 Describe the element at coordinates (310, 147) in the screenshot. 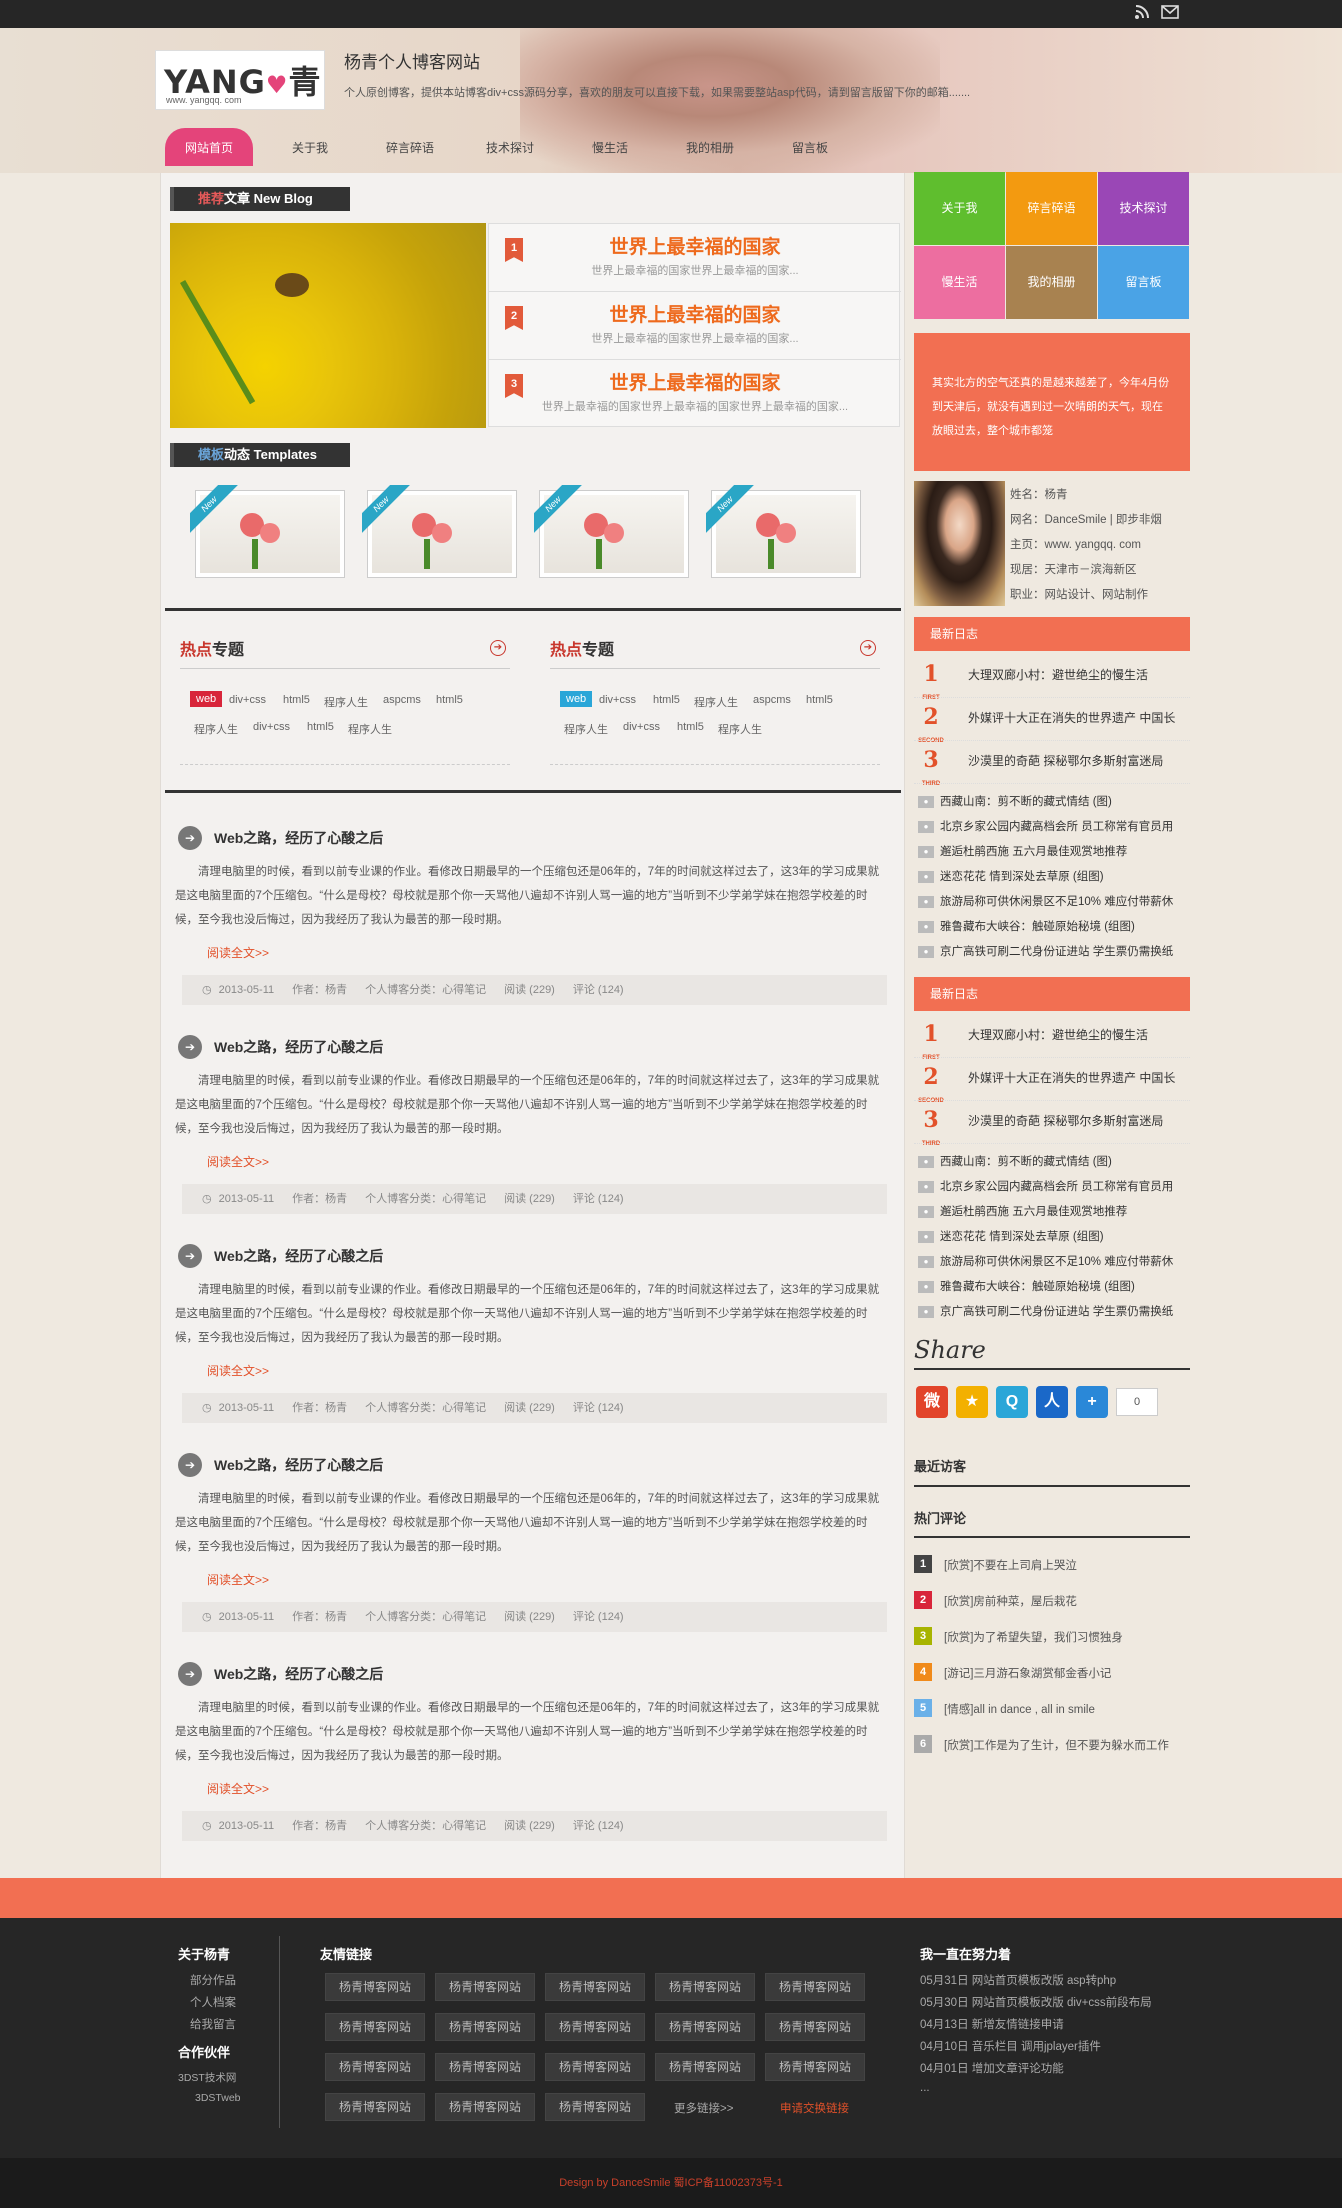

I see `nav-about: 关于我` at that location.